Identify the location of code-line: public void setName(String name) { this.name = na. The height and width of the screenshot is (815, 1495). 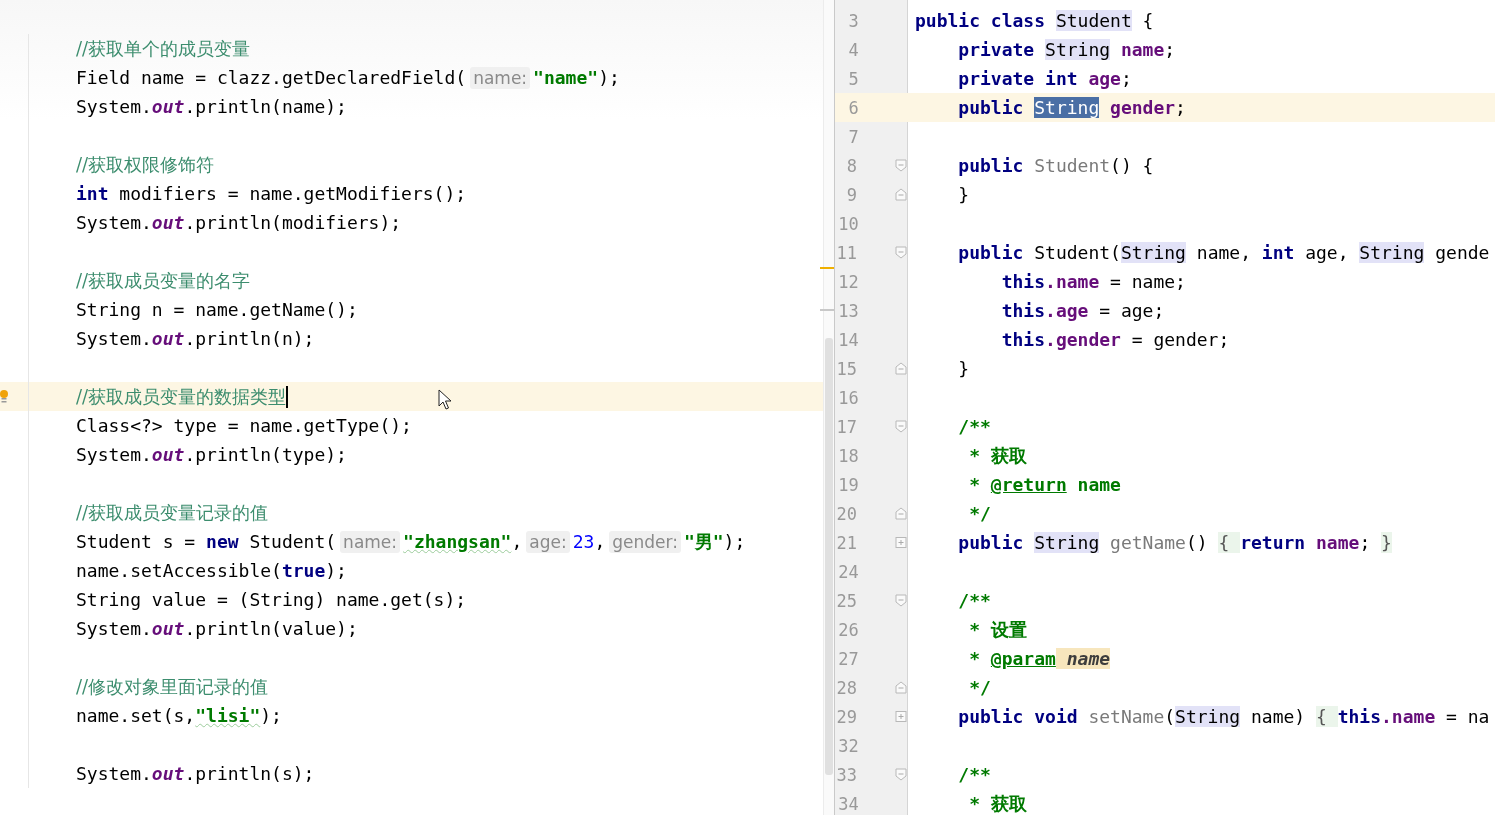
(1223, 716).